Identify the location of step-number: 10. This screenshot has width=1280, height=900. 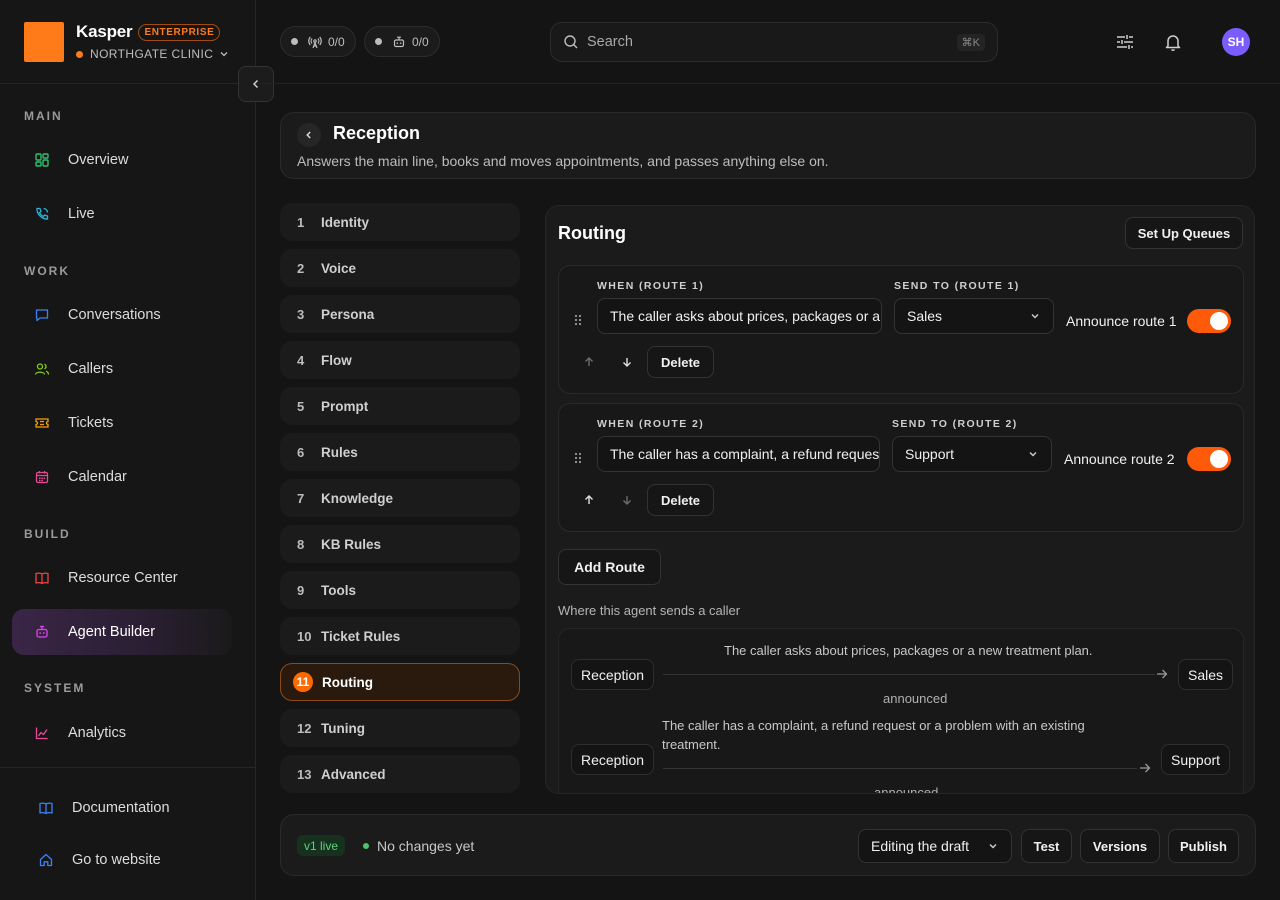
(304, 636).